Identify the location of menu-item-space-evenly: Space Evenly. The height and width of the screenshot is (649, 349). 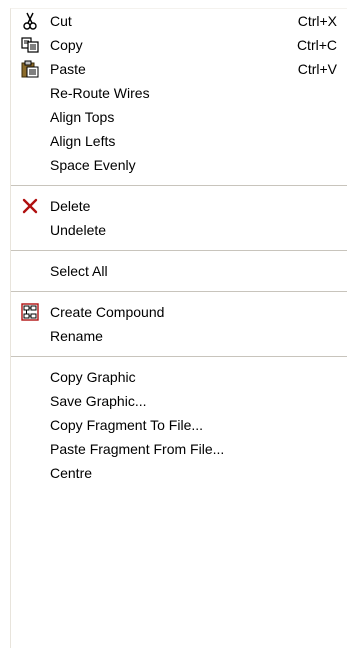
(179, 165).